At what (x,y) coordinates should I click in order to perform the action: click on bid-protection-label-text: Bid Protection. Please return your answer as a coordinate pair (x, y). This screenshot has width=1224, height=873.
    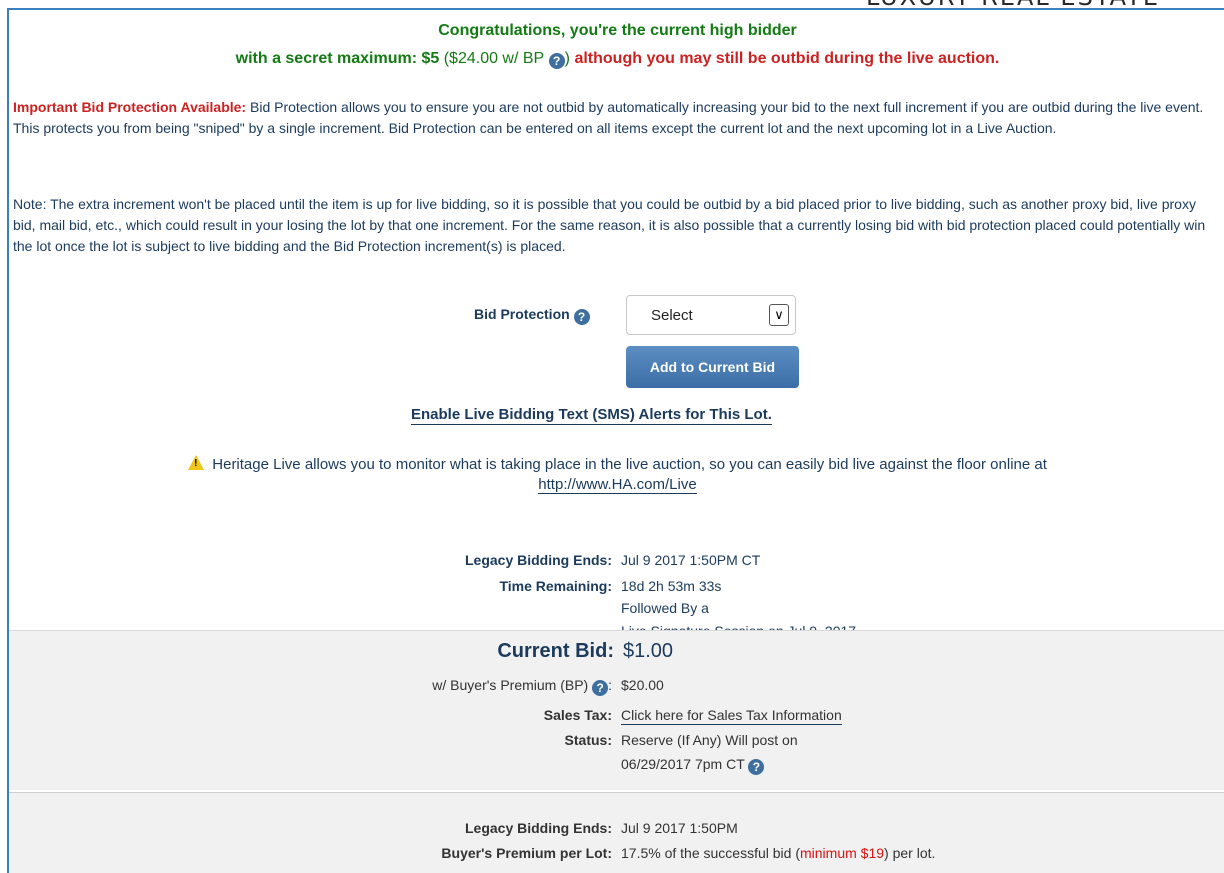
    Looking at the image, I should click on (522, 314).